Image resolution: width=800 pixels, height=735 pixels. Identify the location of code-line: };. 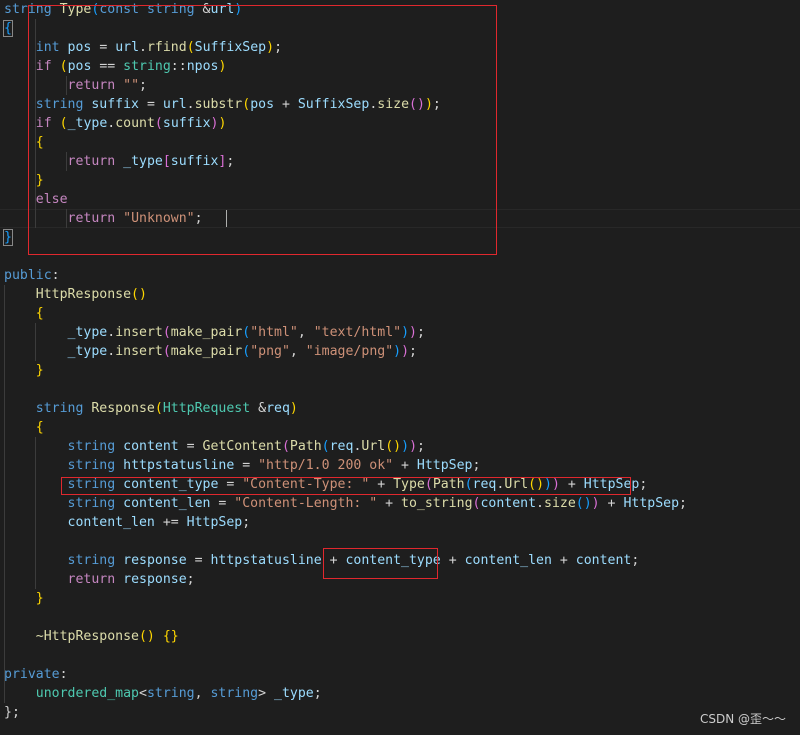
(12, 712).